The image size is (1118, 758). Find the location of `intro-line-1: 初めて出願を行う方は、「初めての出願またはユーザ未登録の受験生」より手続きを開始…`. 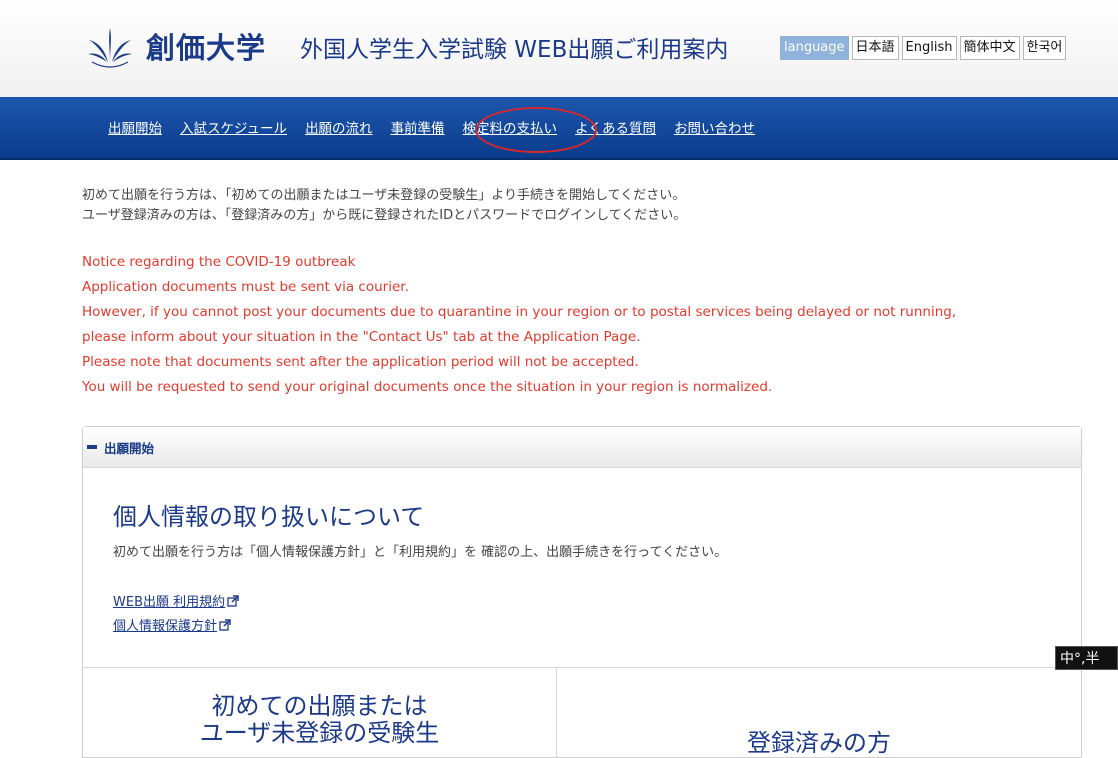

intro-line-1: 初めて出願を行う方は、「初めての出願またはユーザ未登録の受験生」より手続きを開始… is located at coordinates (384, 195).